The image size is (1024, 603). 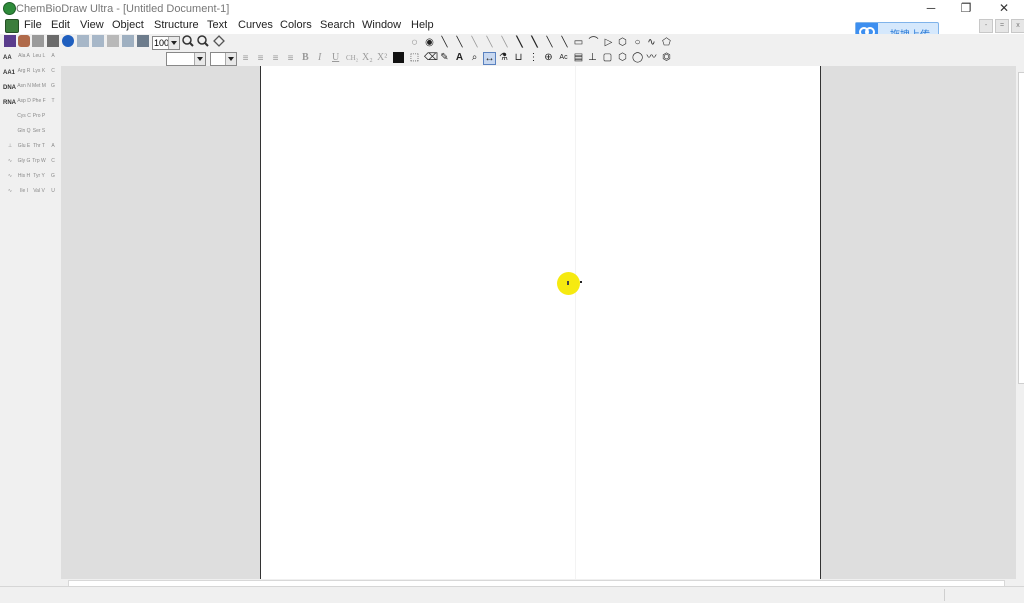 What do you see at coordinates (223, 59) in the screenshot?
I see `size-select` at bounding box center [223, 59].